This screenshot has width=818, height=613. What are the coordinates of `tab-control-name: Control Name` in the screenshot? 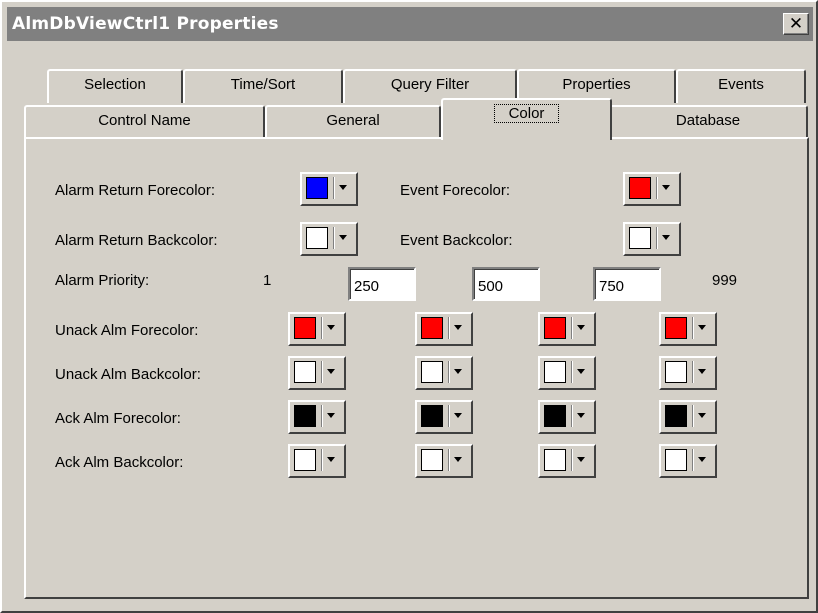 It's located at (144, 122).